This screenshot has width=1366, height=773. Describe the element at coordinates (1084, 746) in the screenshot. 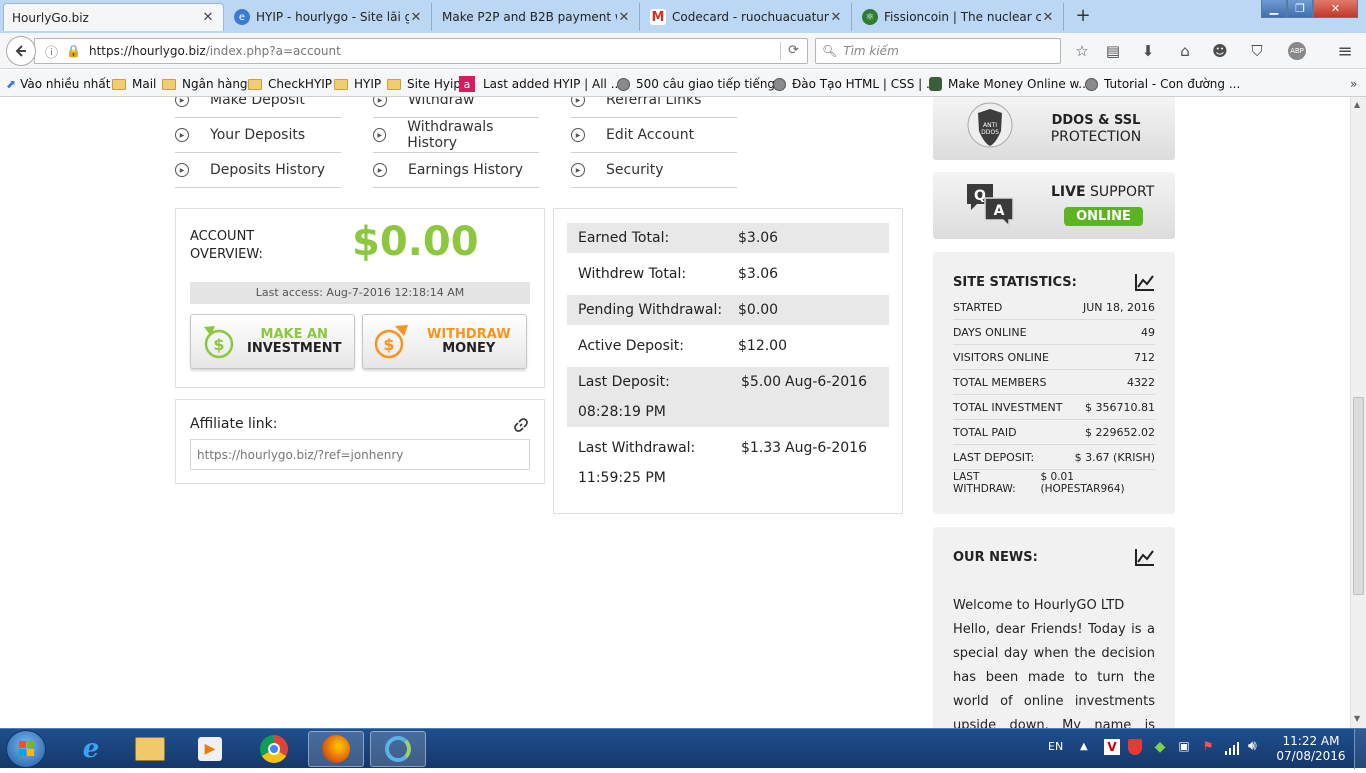

I see `show-hidden-icons: ▲` at that location.